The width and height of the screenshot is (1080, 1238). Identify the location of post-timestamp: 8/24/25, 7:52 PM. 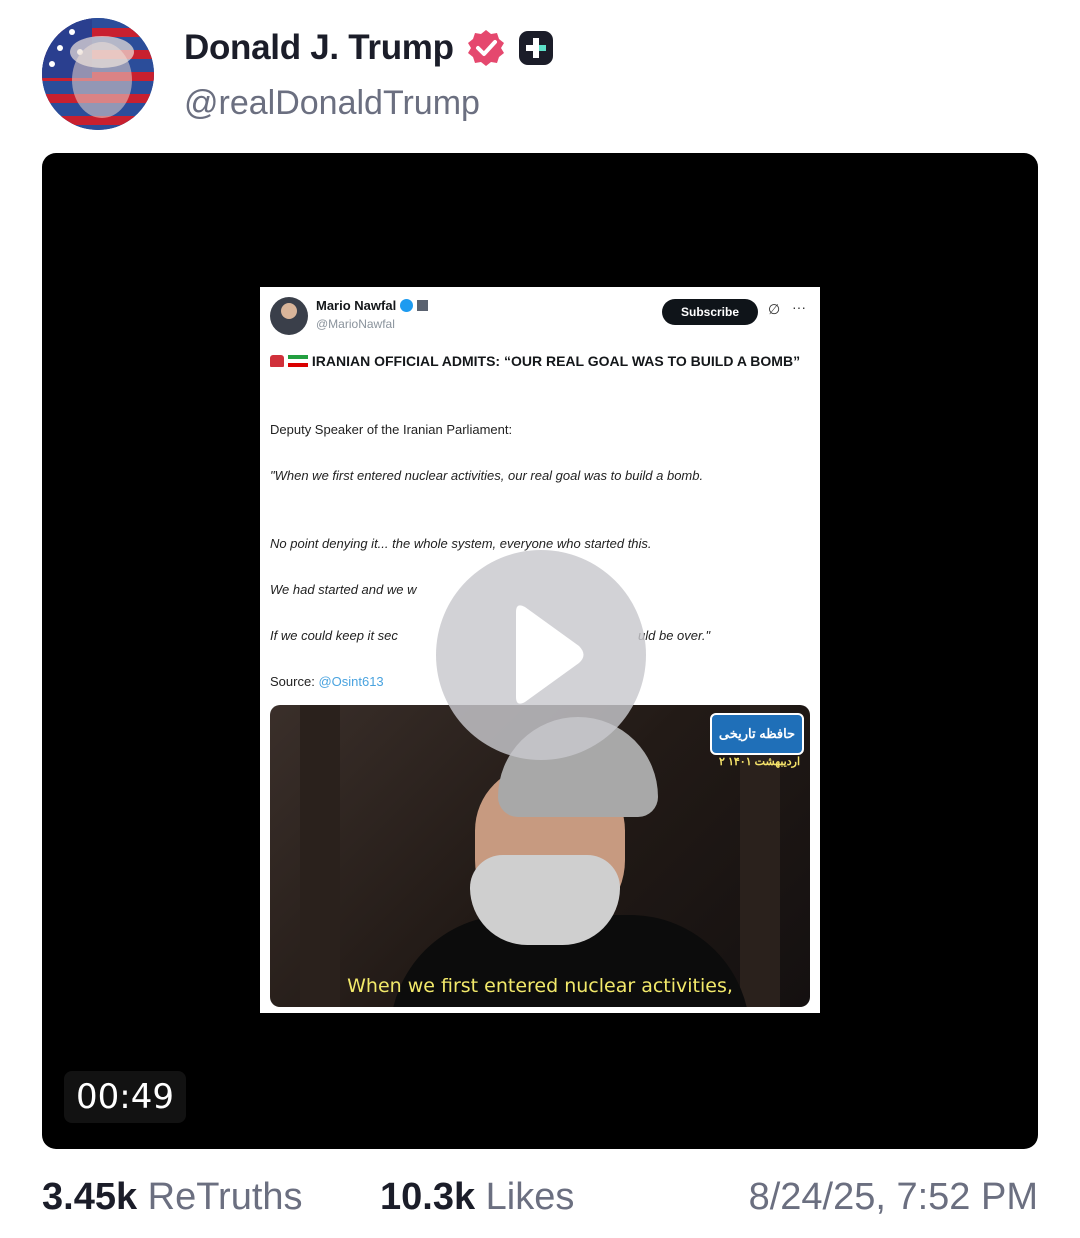
(893, 1197).